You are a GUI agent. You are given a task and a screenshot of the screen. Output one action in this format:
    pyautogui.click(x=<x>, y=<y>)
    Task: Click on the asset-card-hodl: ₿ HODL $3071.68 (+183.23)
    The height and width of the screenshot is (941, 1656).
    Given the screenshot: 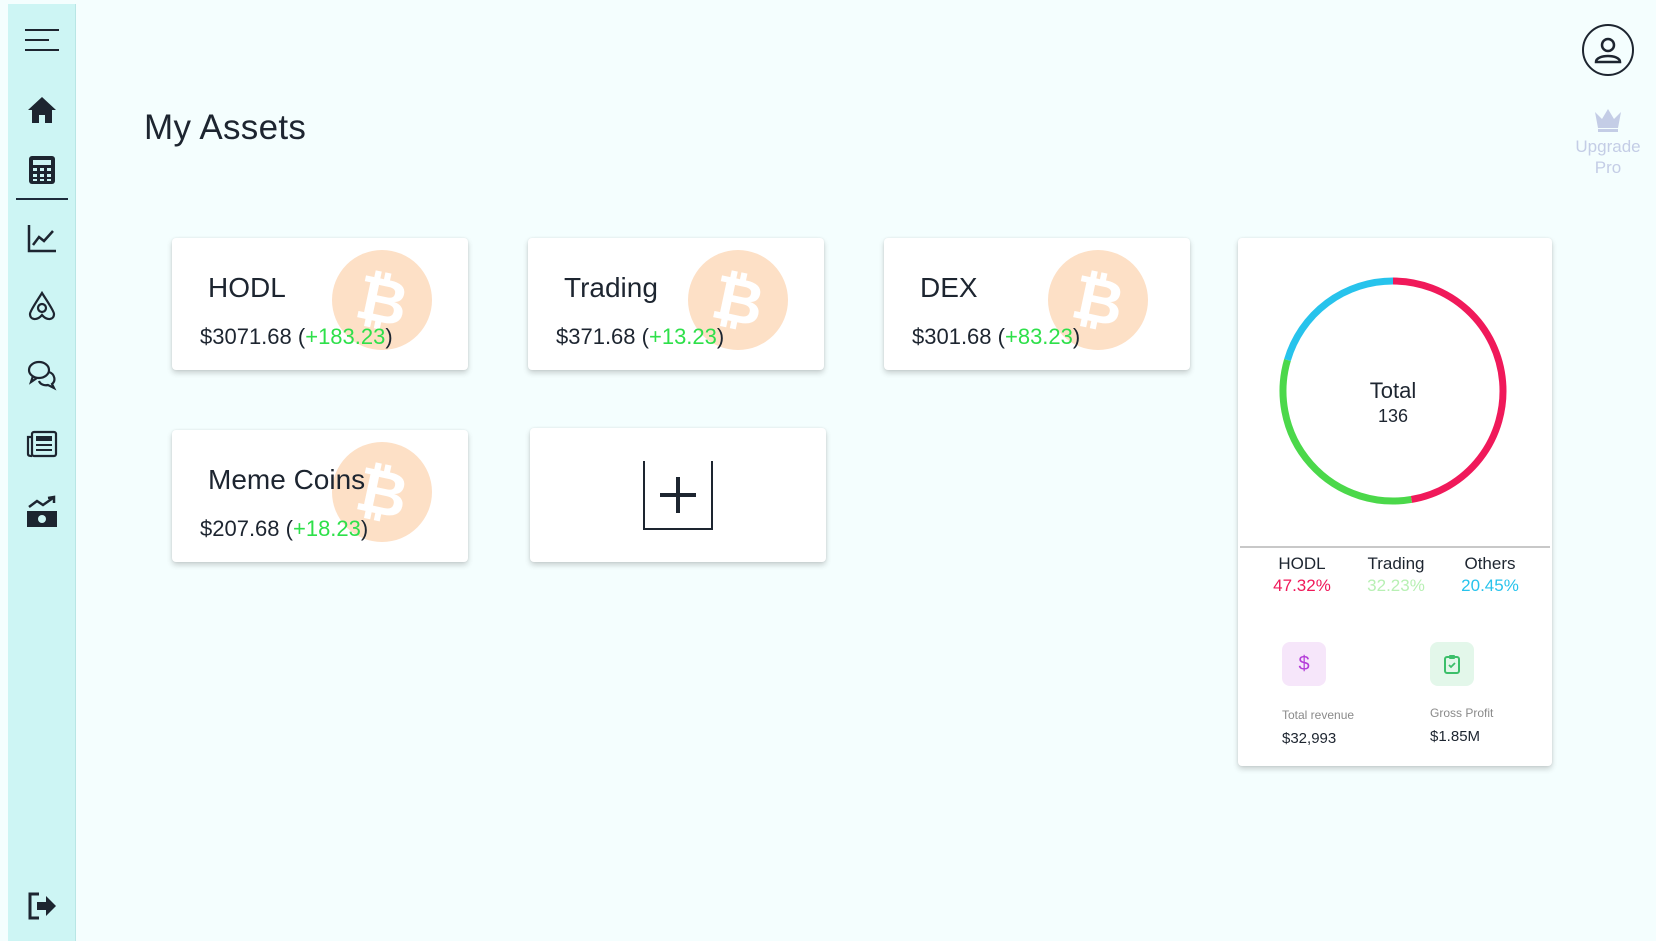 What is the action you would take?
    pyautogui.click(x=320, y=304)
    